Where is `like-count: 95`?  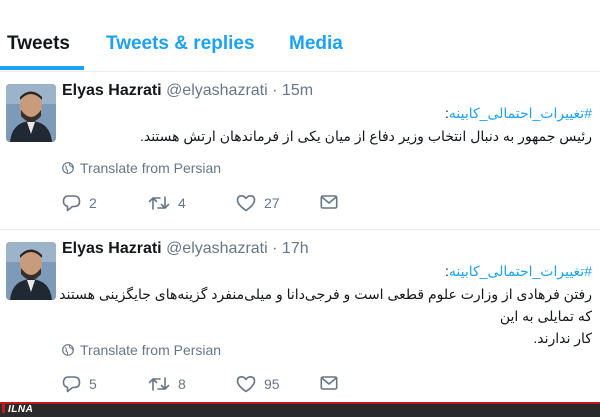
like-count: 95 is located at coordinates (272, 384).